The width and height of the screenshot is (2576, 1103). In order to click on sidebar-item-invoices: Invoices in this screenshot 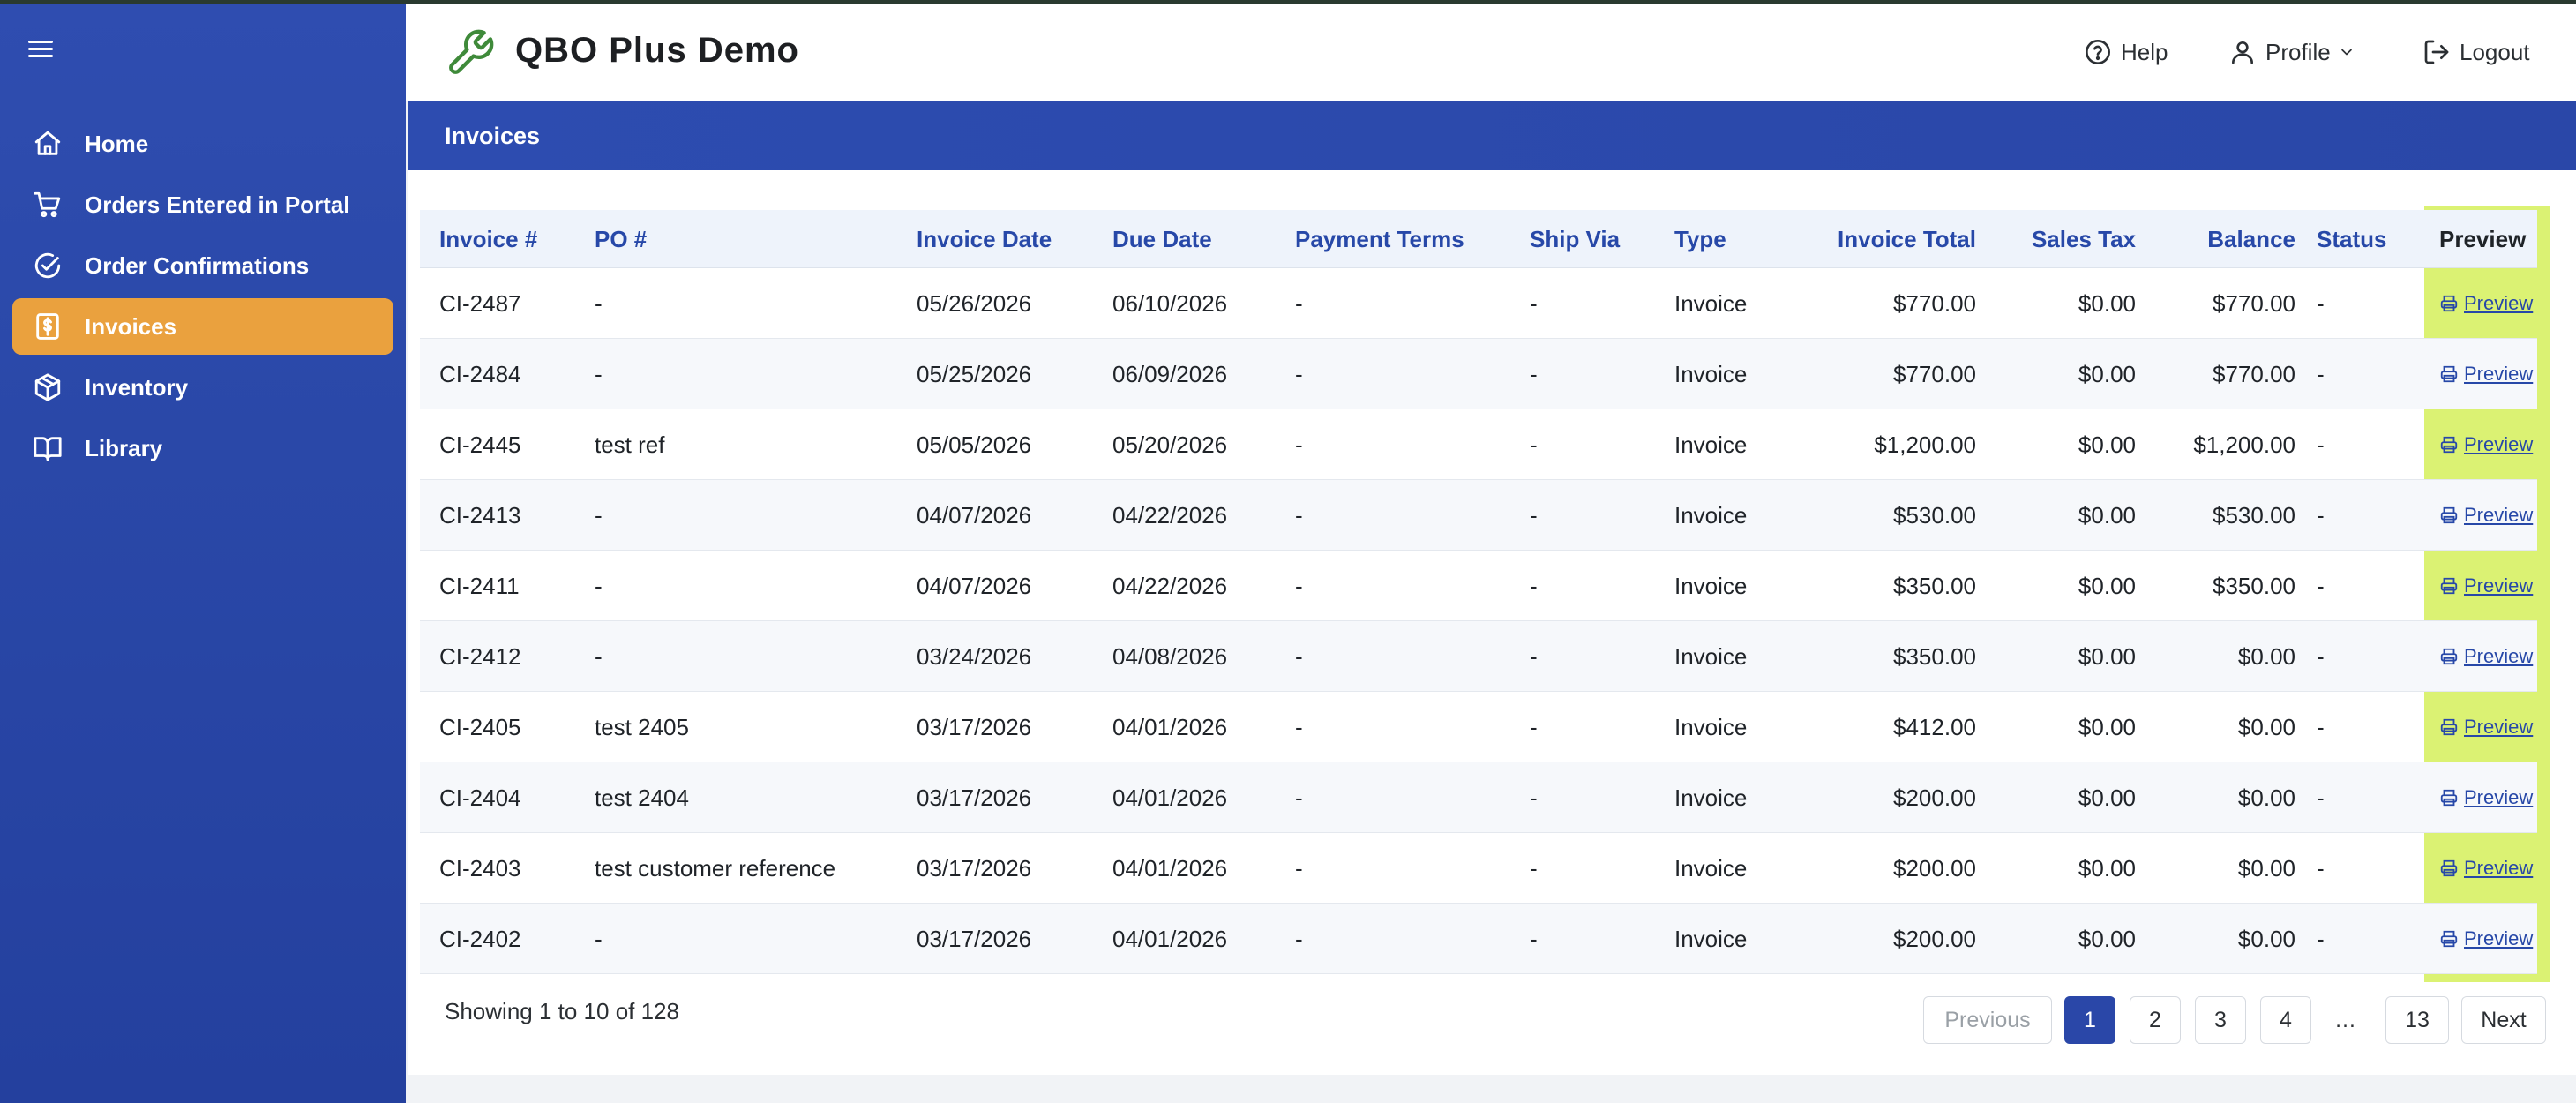, I will do `click(203, 326)`.